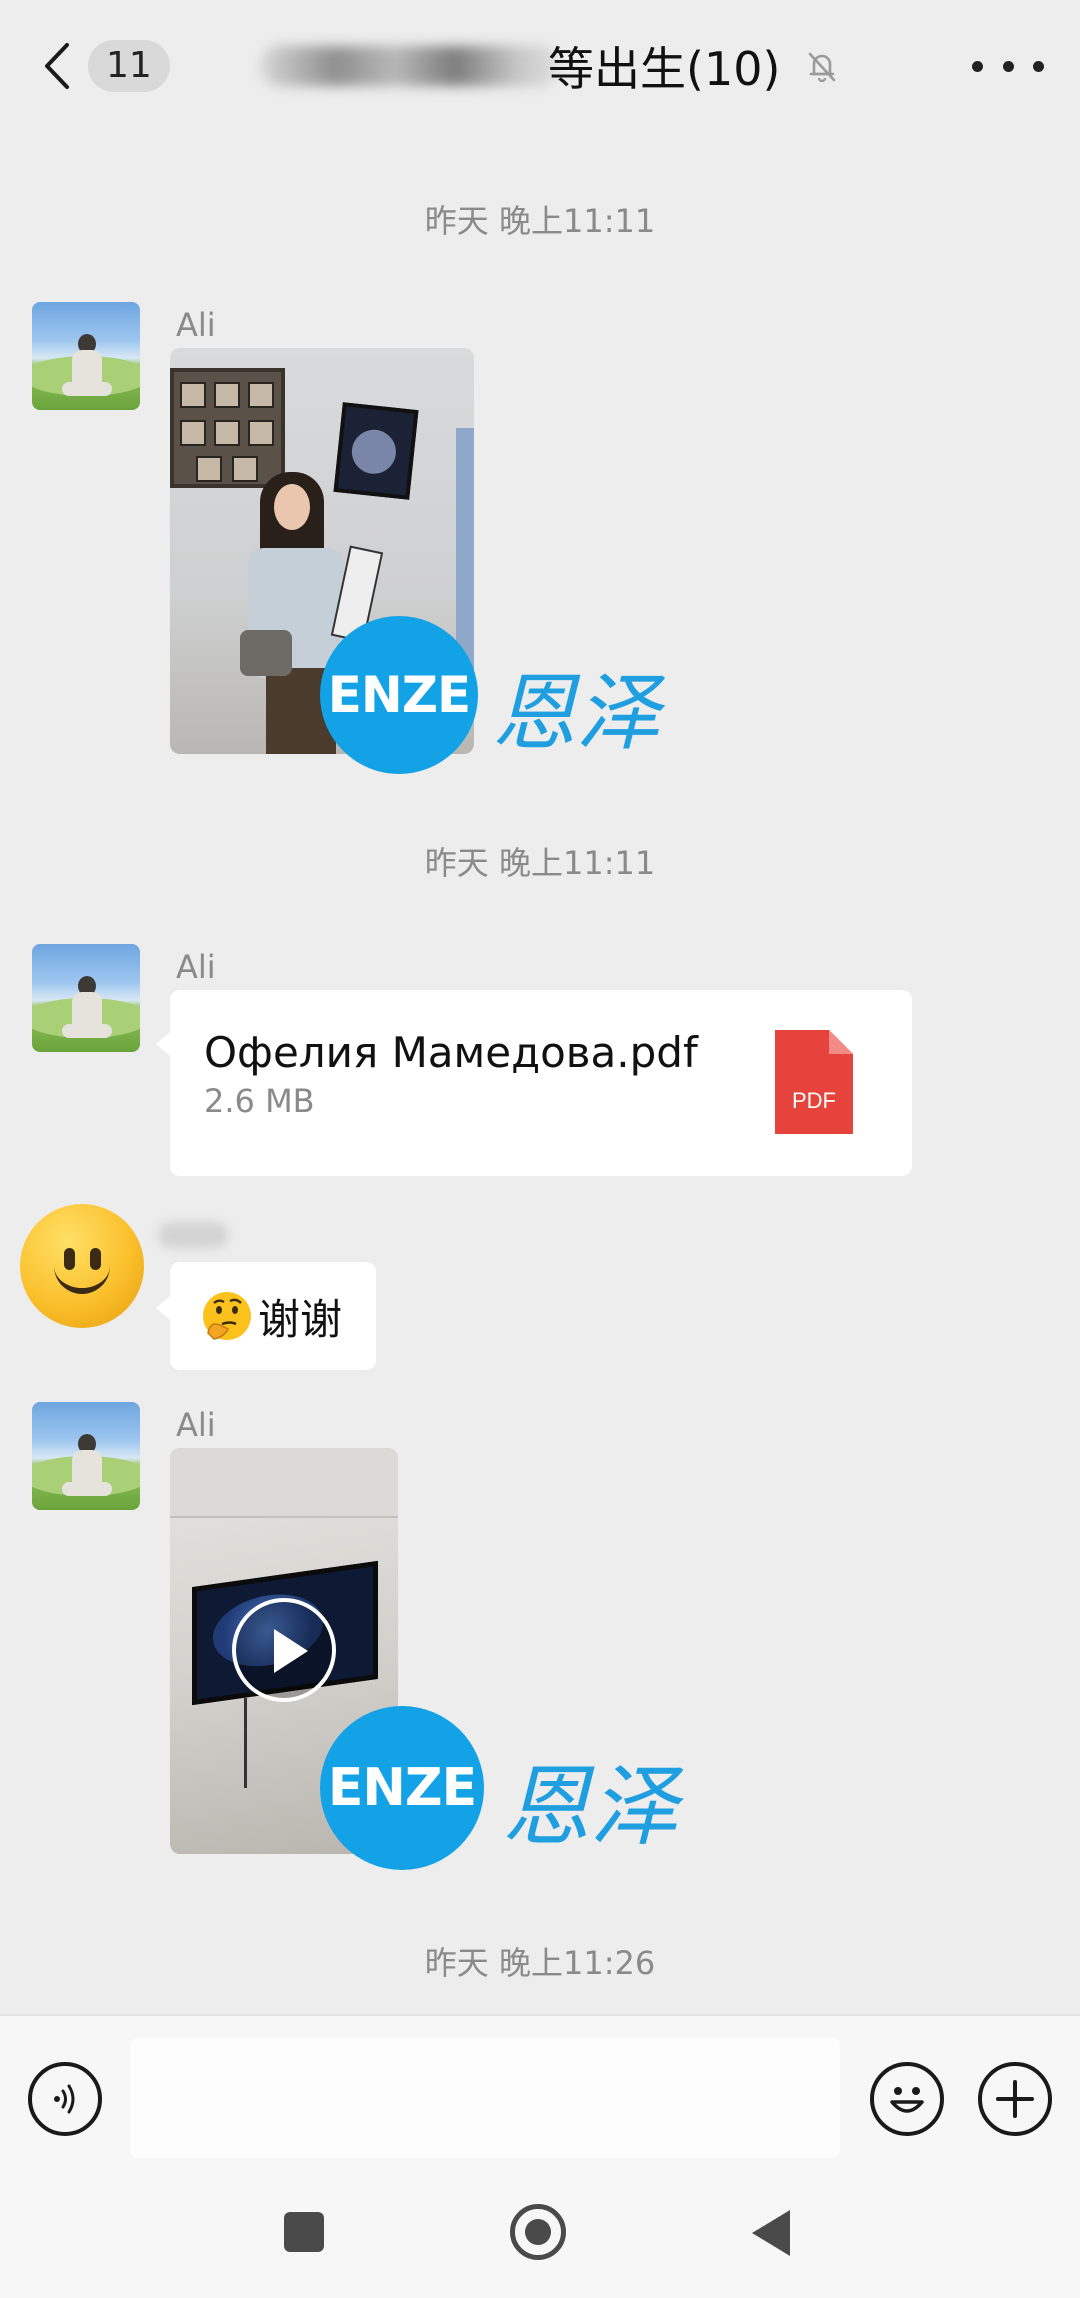 The image size is (1080, 2298). Describe the element at coordinates (193, 1235) in the screenshot. I see `redacted-sender-name` at that location.